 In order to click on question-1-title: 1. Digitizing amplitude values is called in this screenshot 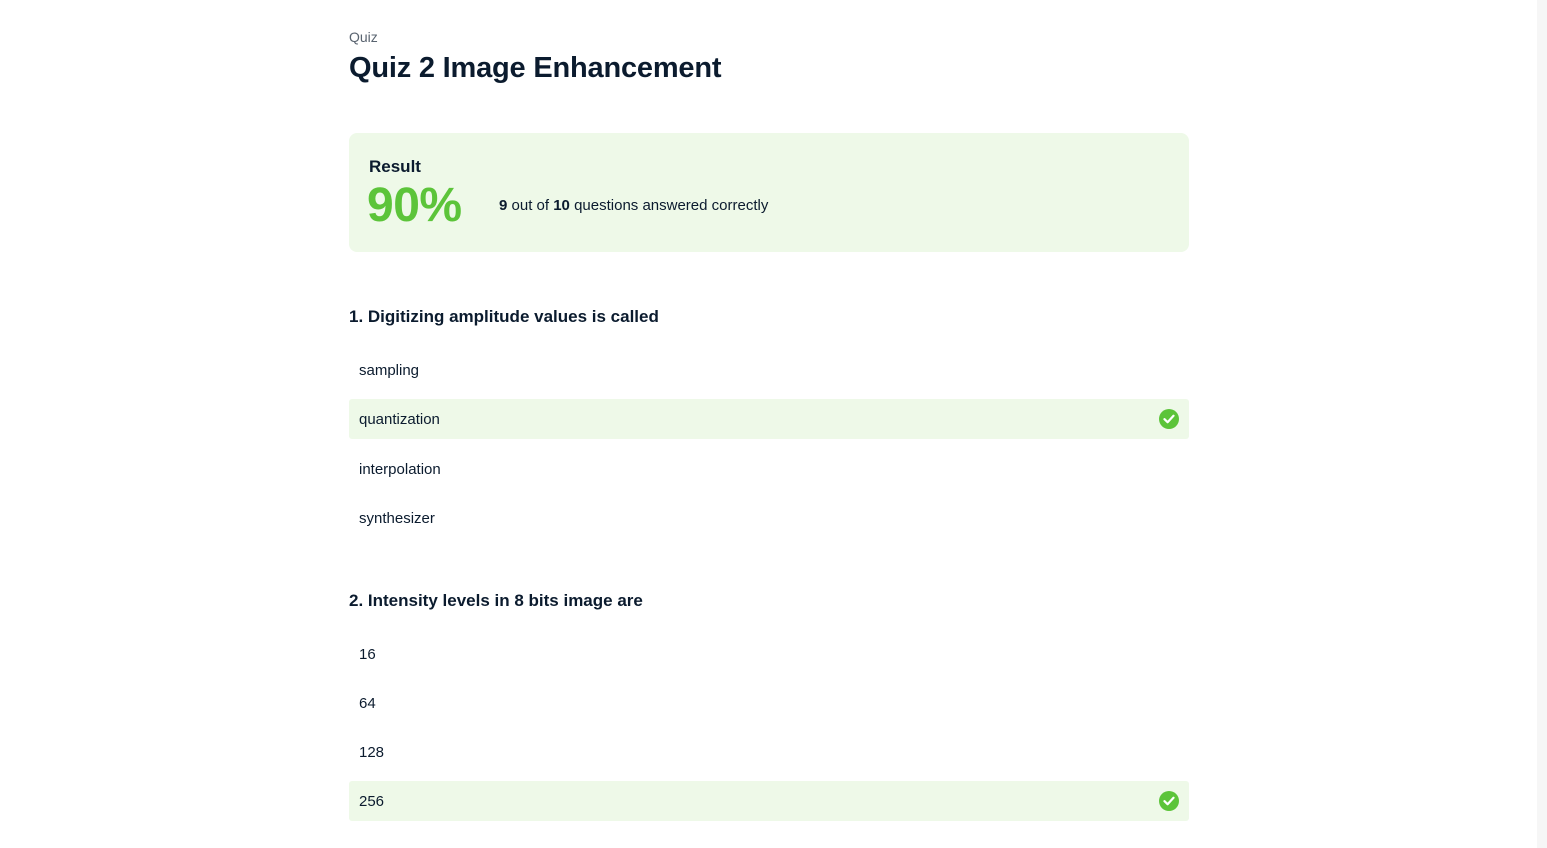, I will do `click(504, 316)`.